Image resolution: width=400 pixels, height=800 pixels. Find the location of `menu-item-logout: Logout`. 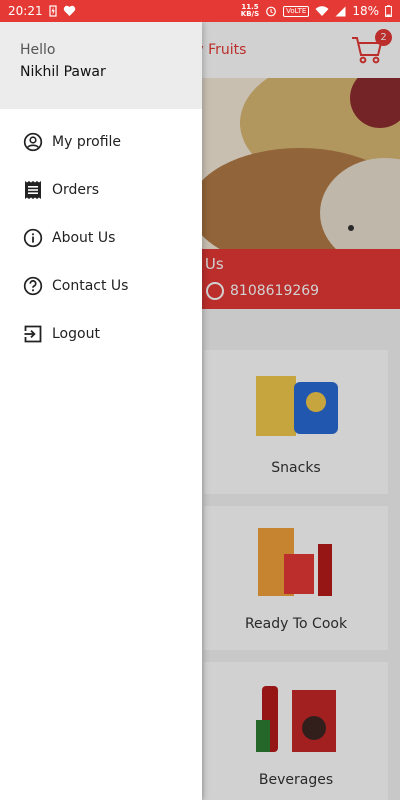

menu-item-logout: Logout is located at coordinates (101, 334).